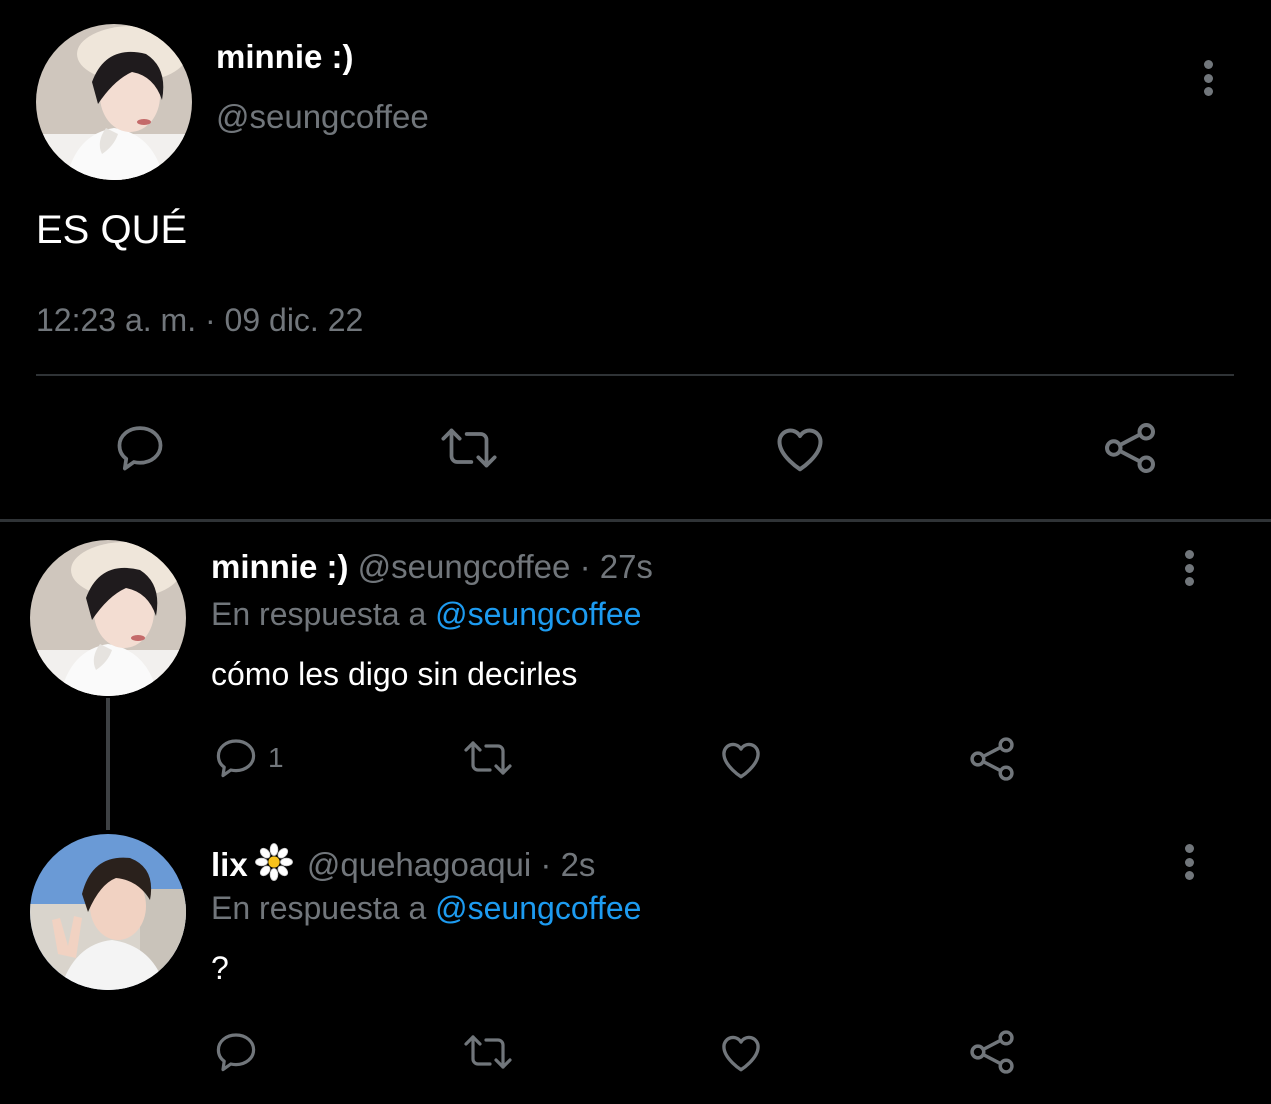 The width and height of the screenshot is (1271, 1104). Describe the element at coordinates (616, 566) in the screenshot. I see `reply-time: · 27s` at that location.